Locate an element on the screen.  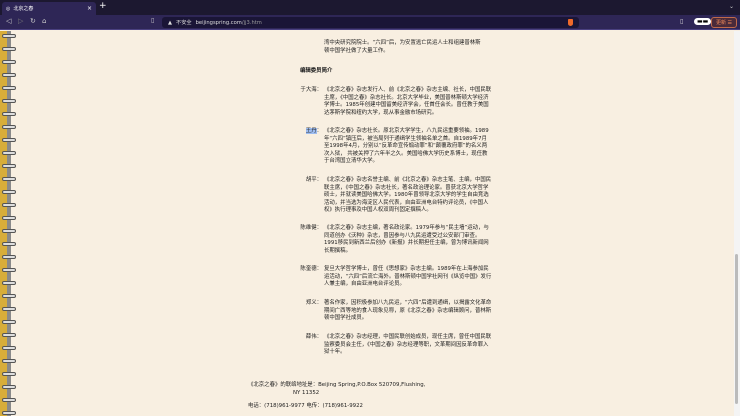
footer-address-zip: NY 11352 is located at coordinates (306, 393).